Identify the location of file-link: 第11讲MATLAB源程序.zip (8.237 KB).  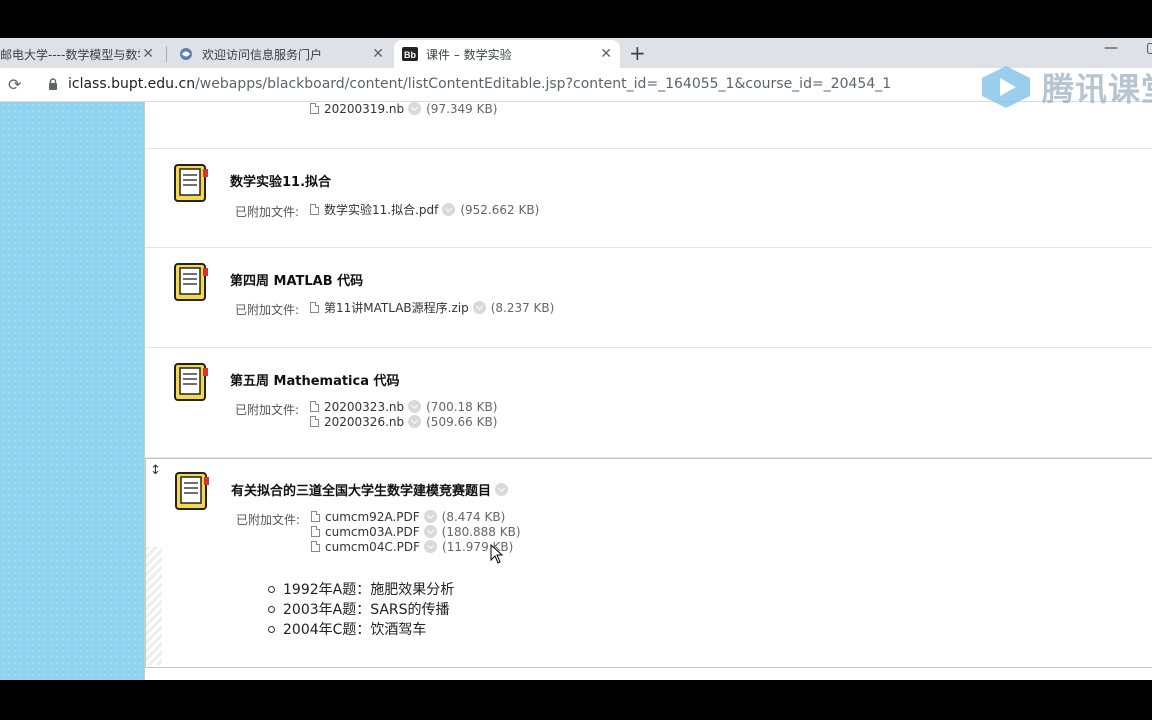
(432, 307).